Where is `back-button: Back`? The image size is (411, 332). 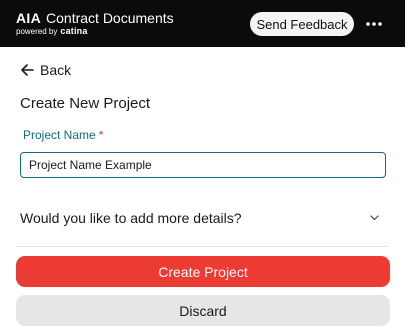 back-button: Back is located at coordinates (45, 70).